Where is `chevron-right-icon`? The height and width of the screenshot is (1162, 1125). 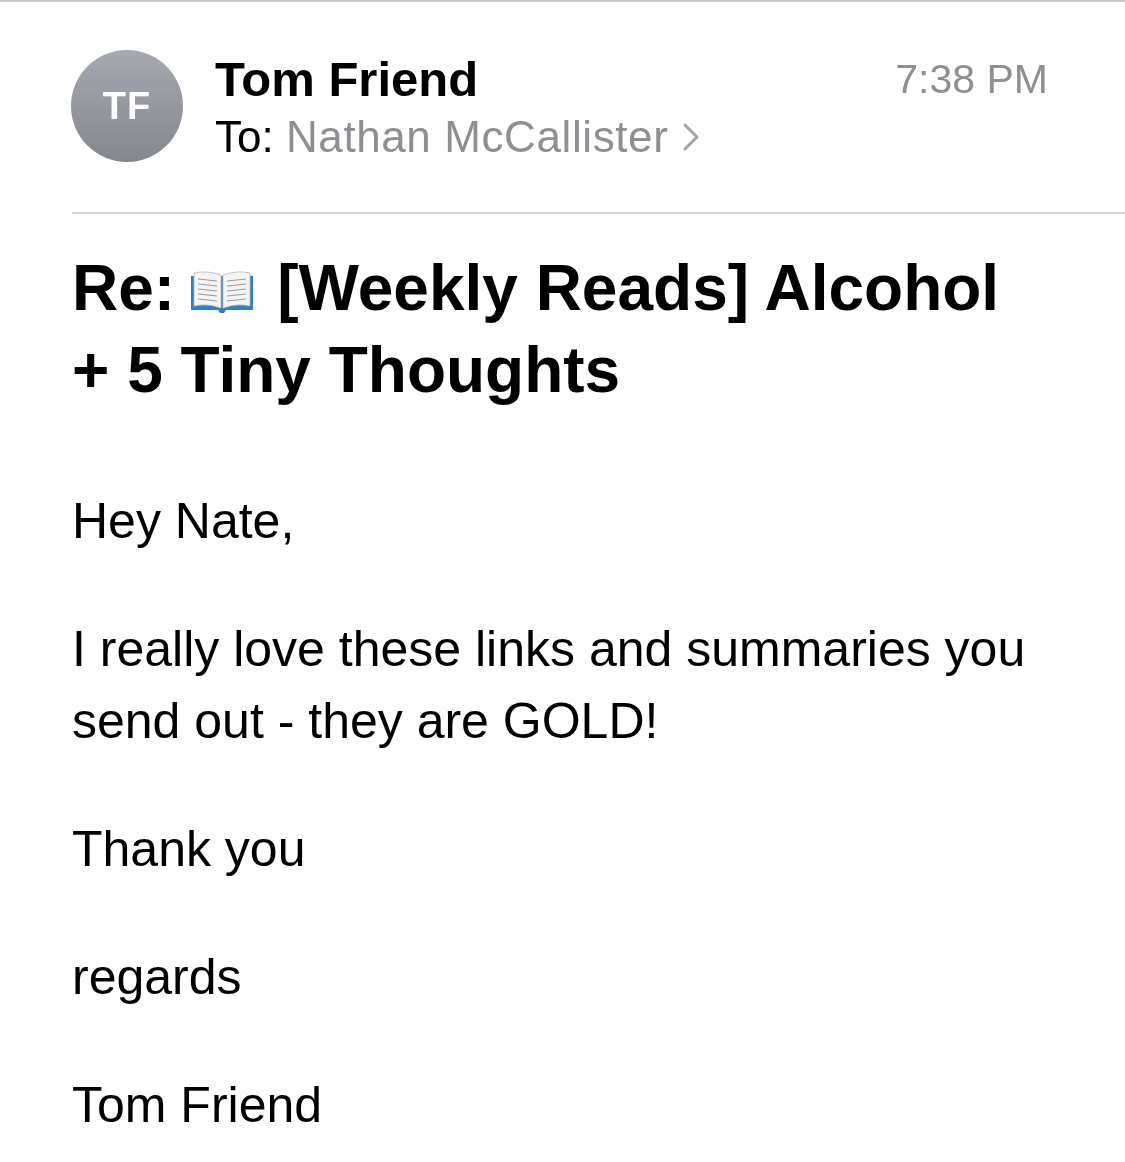
chevron-right-icon is located at coordinates (691, 137).